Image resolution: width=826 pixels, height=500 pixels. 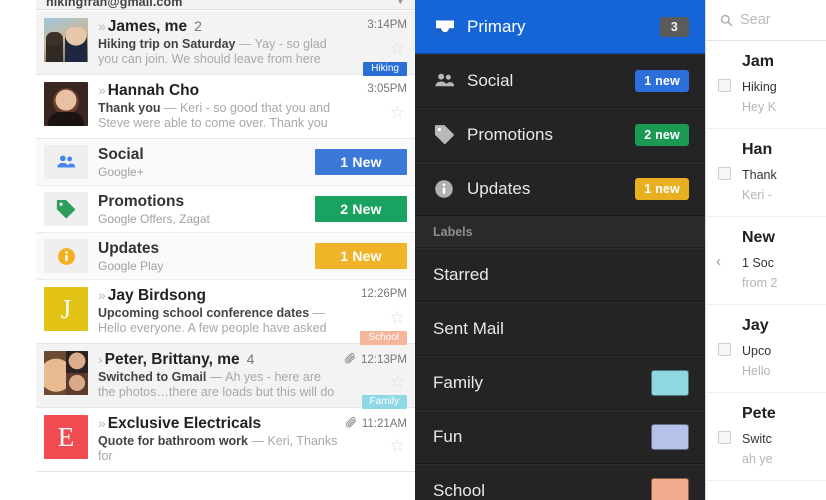 I want to click on desktop-mail-snippet: Keri -, so click(x=757, y=195).